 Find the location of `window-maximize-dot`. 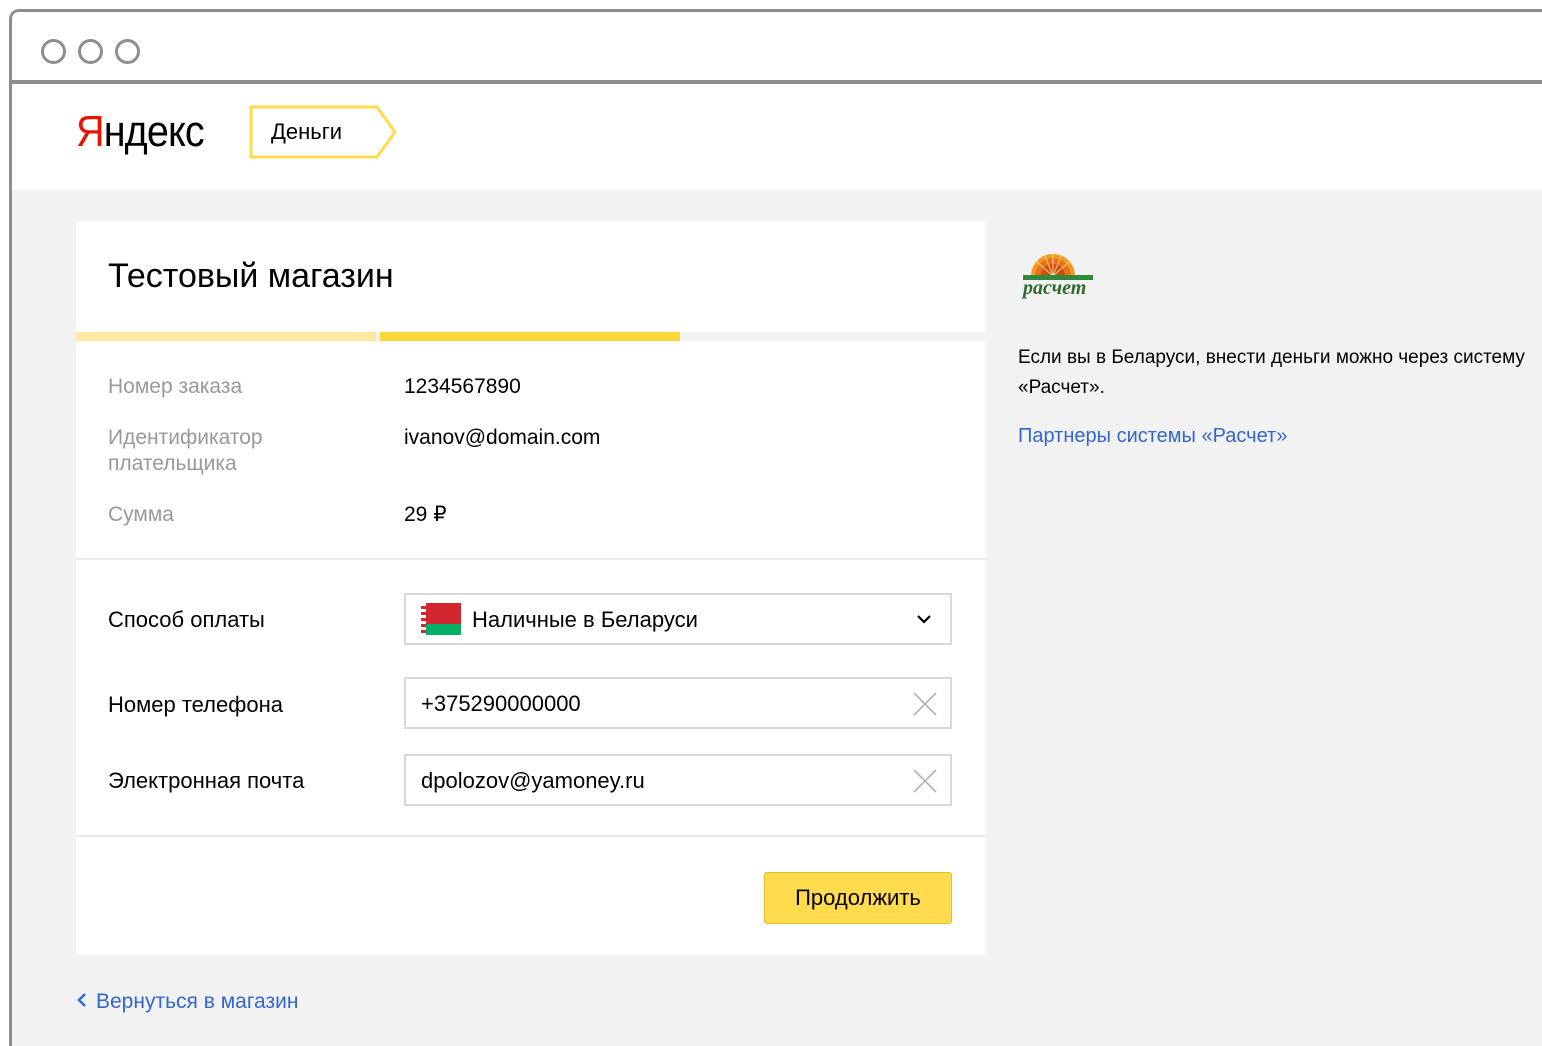

window-maximize-dot is located at coordinates (127, 51).